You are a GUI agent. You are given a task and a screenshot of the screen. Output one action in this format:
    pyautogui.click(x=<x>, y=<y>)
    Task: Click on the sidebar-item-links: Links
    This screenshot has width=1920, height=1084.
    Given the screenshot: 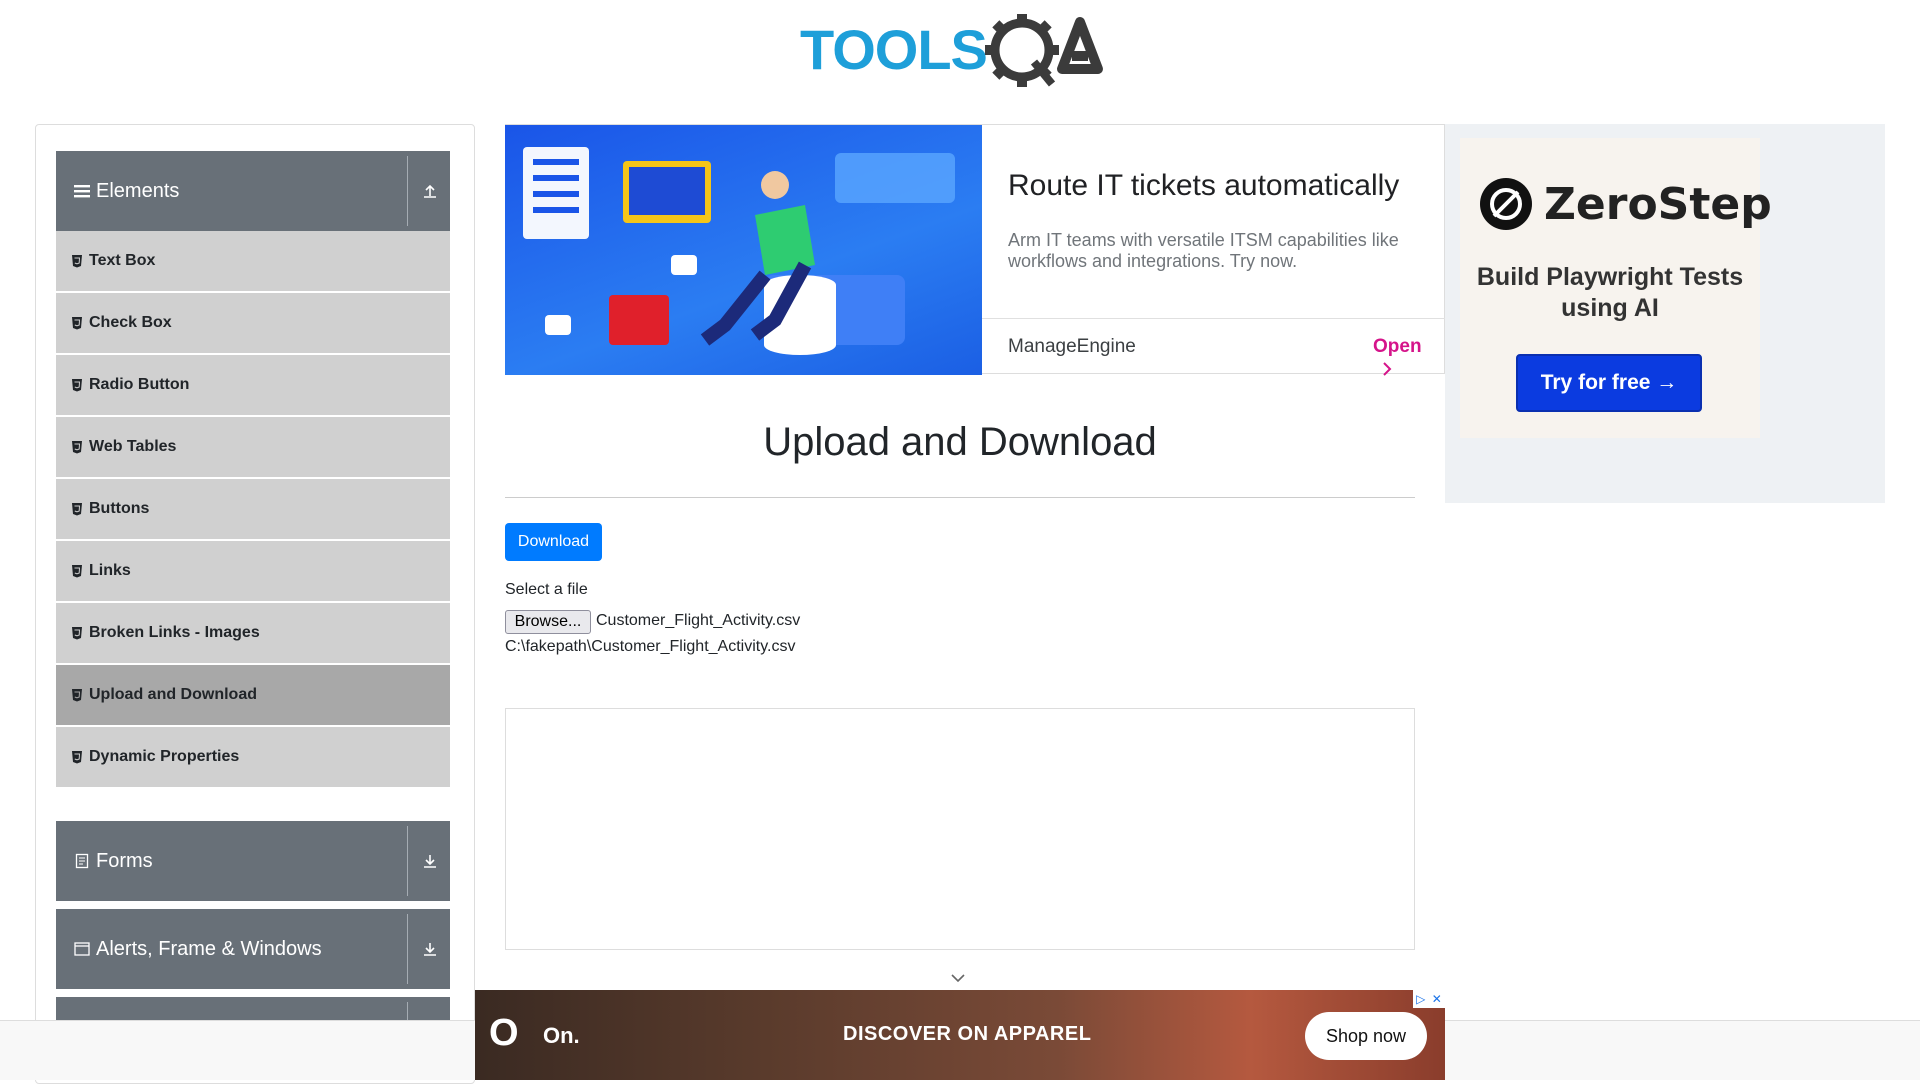 What is the action you would take?
    pyautogui.click(x=253, y=572)
    